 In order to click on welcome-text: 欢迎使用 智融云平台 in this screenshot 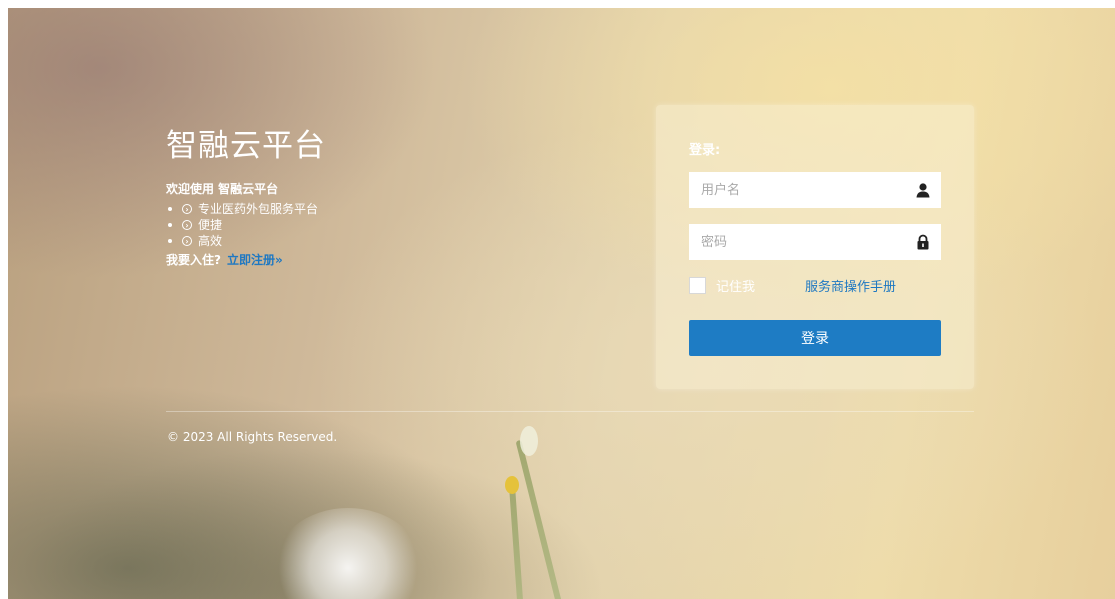, I will do `click(222, 189)`.